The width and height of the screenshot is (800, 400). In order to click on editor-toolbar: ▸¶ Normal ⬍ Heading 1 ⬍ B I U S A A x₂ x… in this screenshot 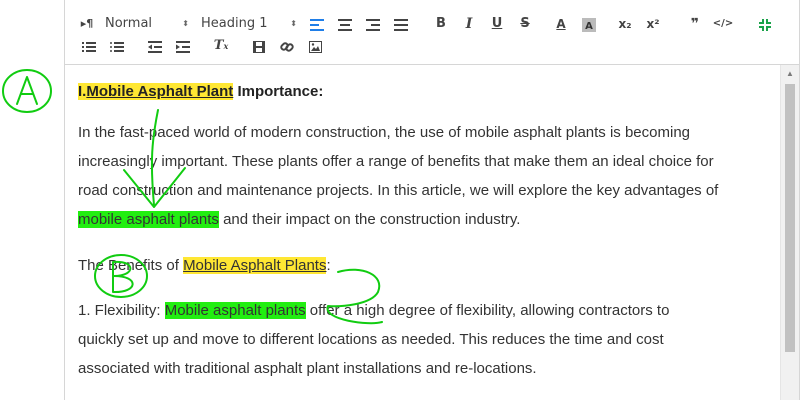, I will do `click(432, 32)`.